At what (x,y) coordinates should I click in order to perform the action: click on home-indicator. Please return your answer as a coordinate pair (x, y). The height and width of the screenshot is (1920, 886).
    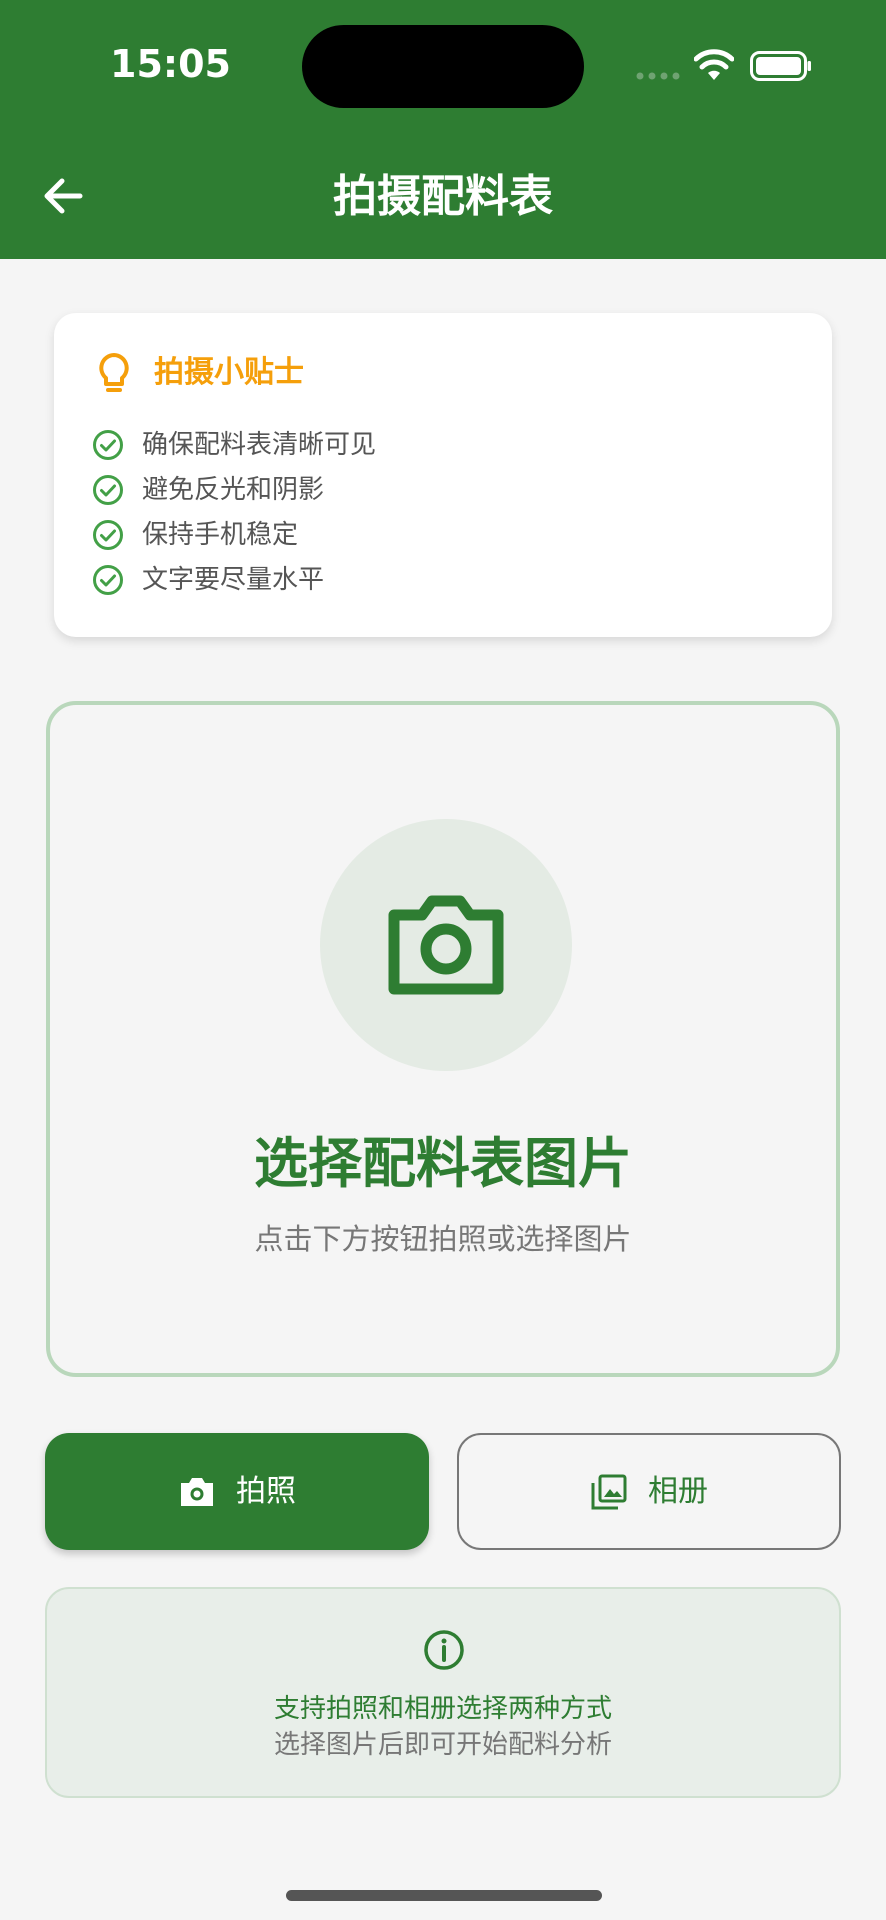
    Looking at the image, I should click on (444, 1895).